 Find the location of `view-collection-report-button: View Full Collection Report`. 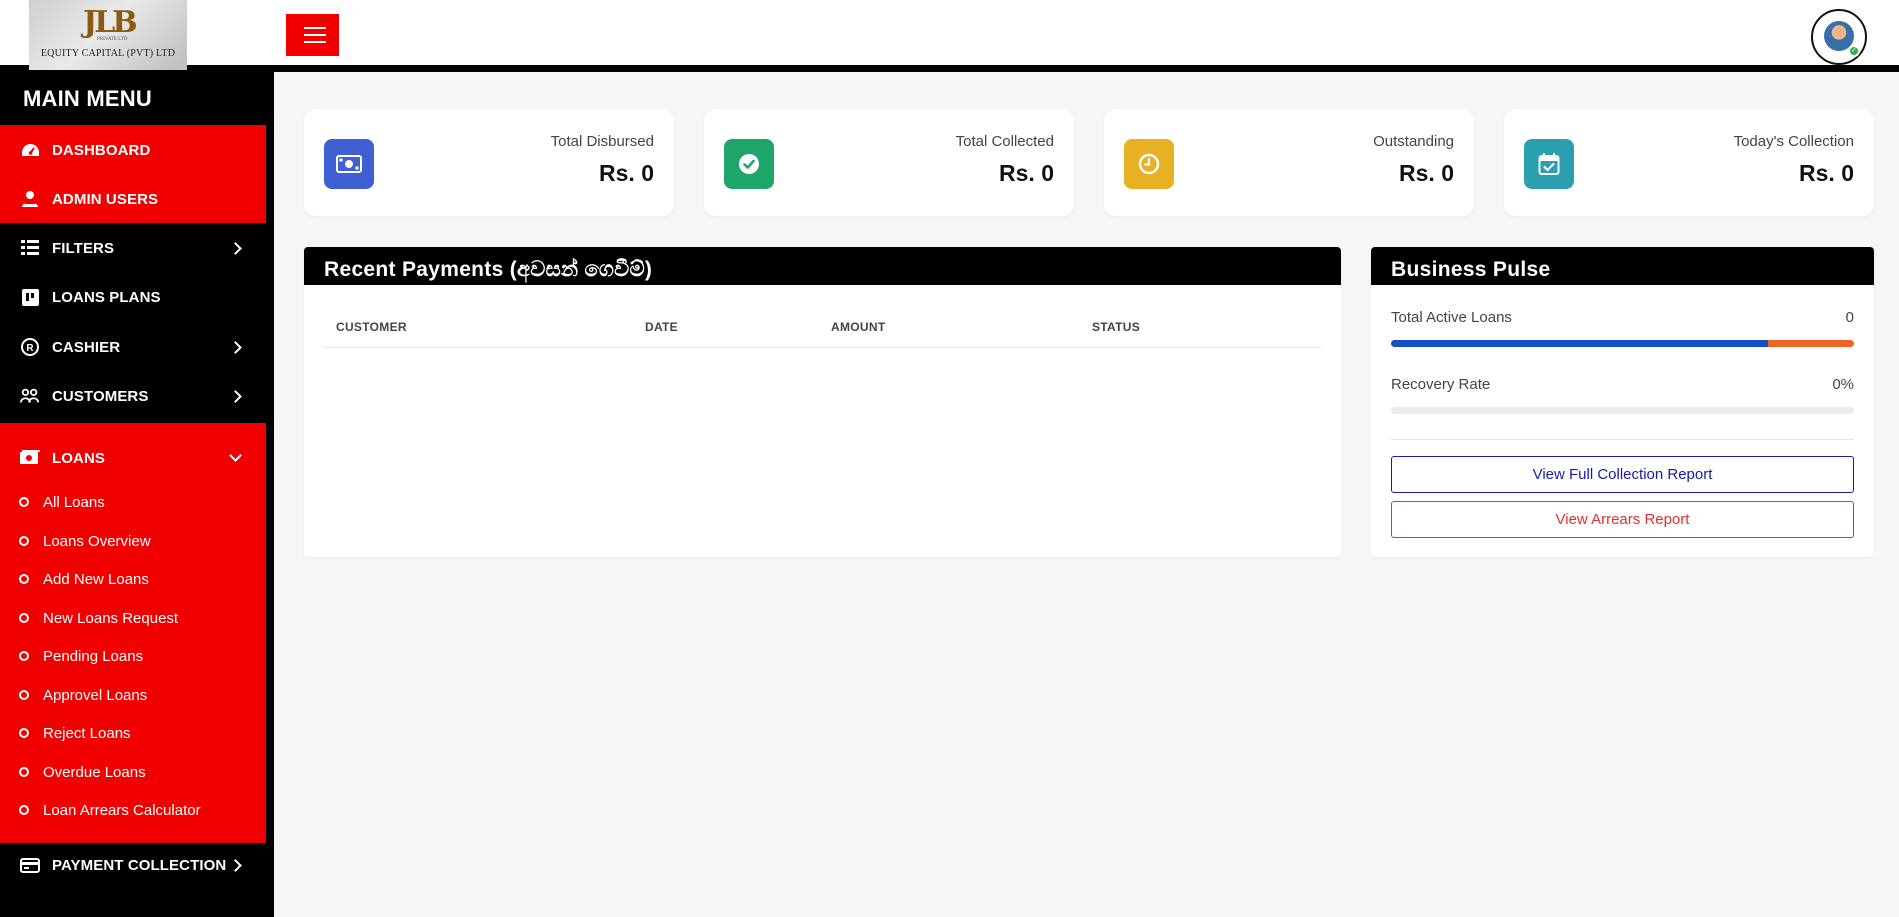

view-collection-report-button: View Full Collection Report is located at coordinates (1622, 474).